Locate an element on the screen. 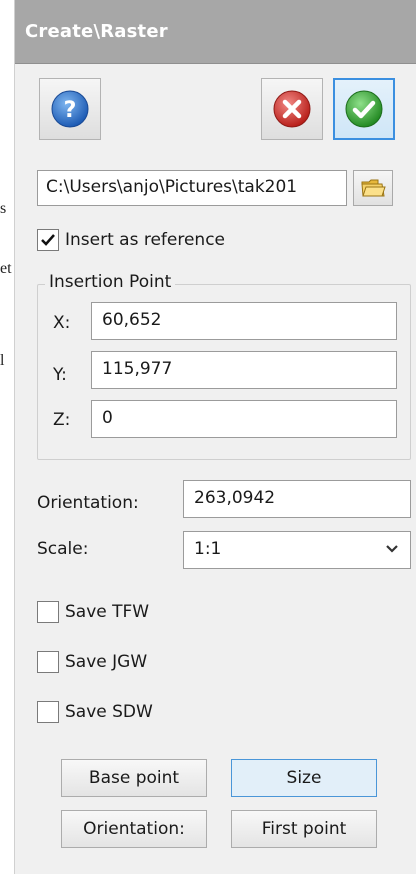  orientation-input: 263,0942 is located at coordinates (297, 499).